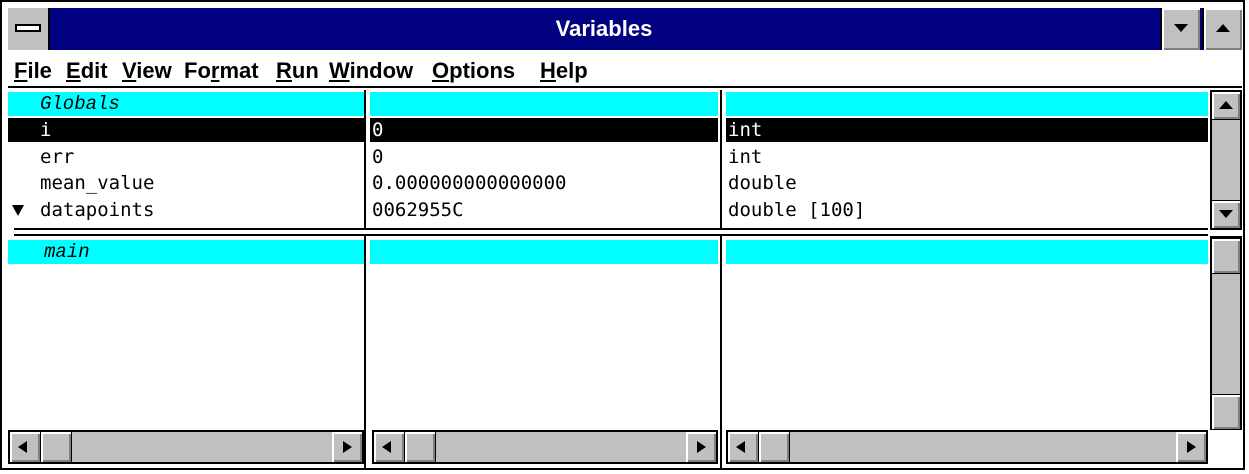 Image resolution: width=1249 pixels, height=474 pixels. Describe the element at coordinates (186, 157) in the screenshot. I see `variable-row-err-name: err` at that location.